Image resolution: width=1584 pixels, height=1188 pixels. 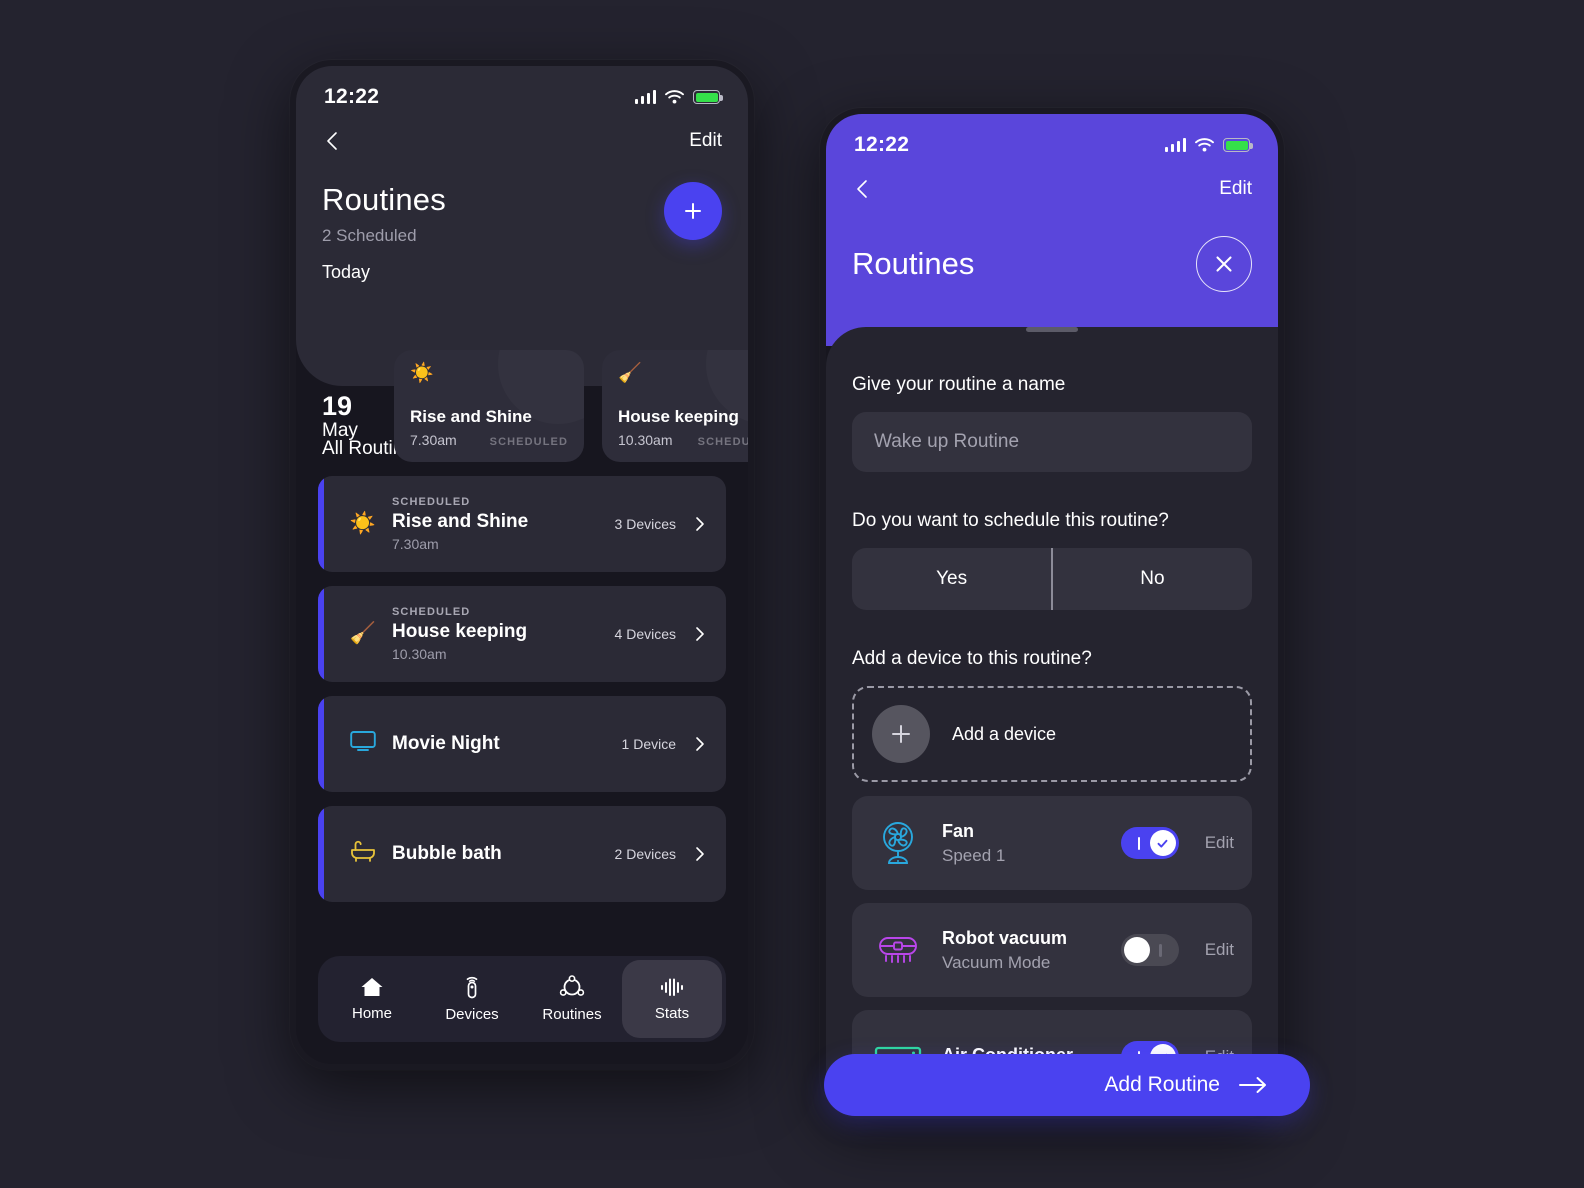 I want to click on routine-device-count: 1 Device, so click(x=648, y=744).